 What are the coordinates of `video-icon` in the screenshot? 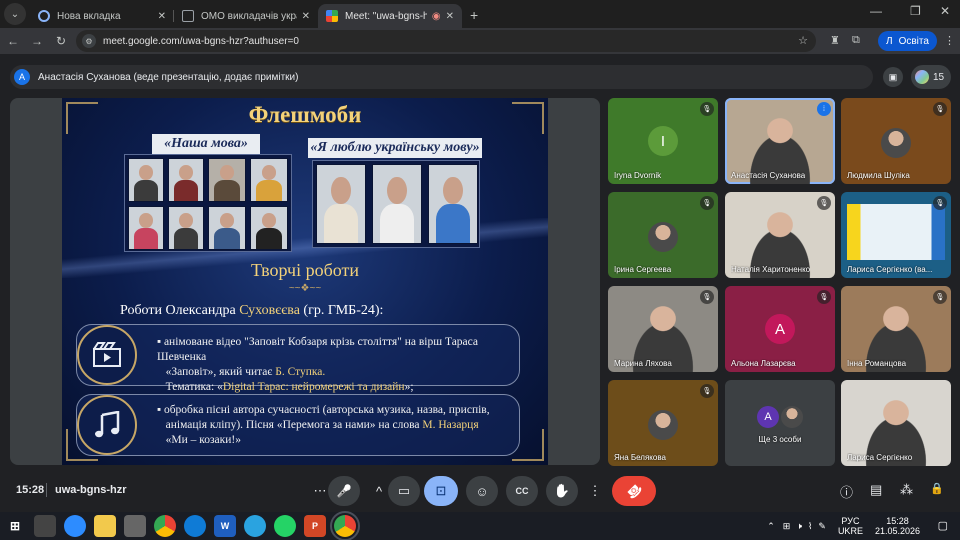 It's located at (107, 355).